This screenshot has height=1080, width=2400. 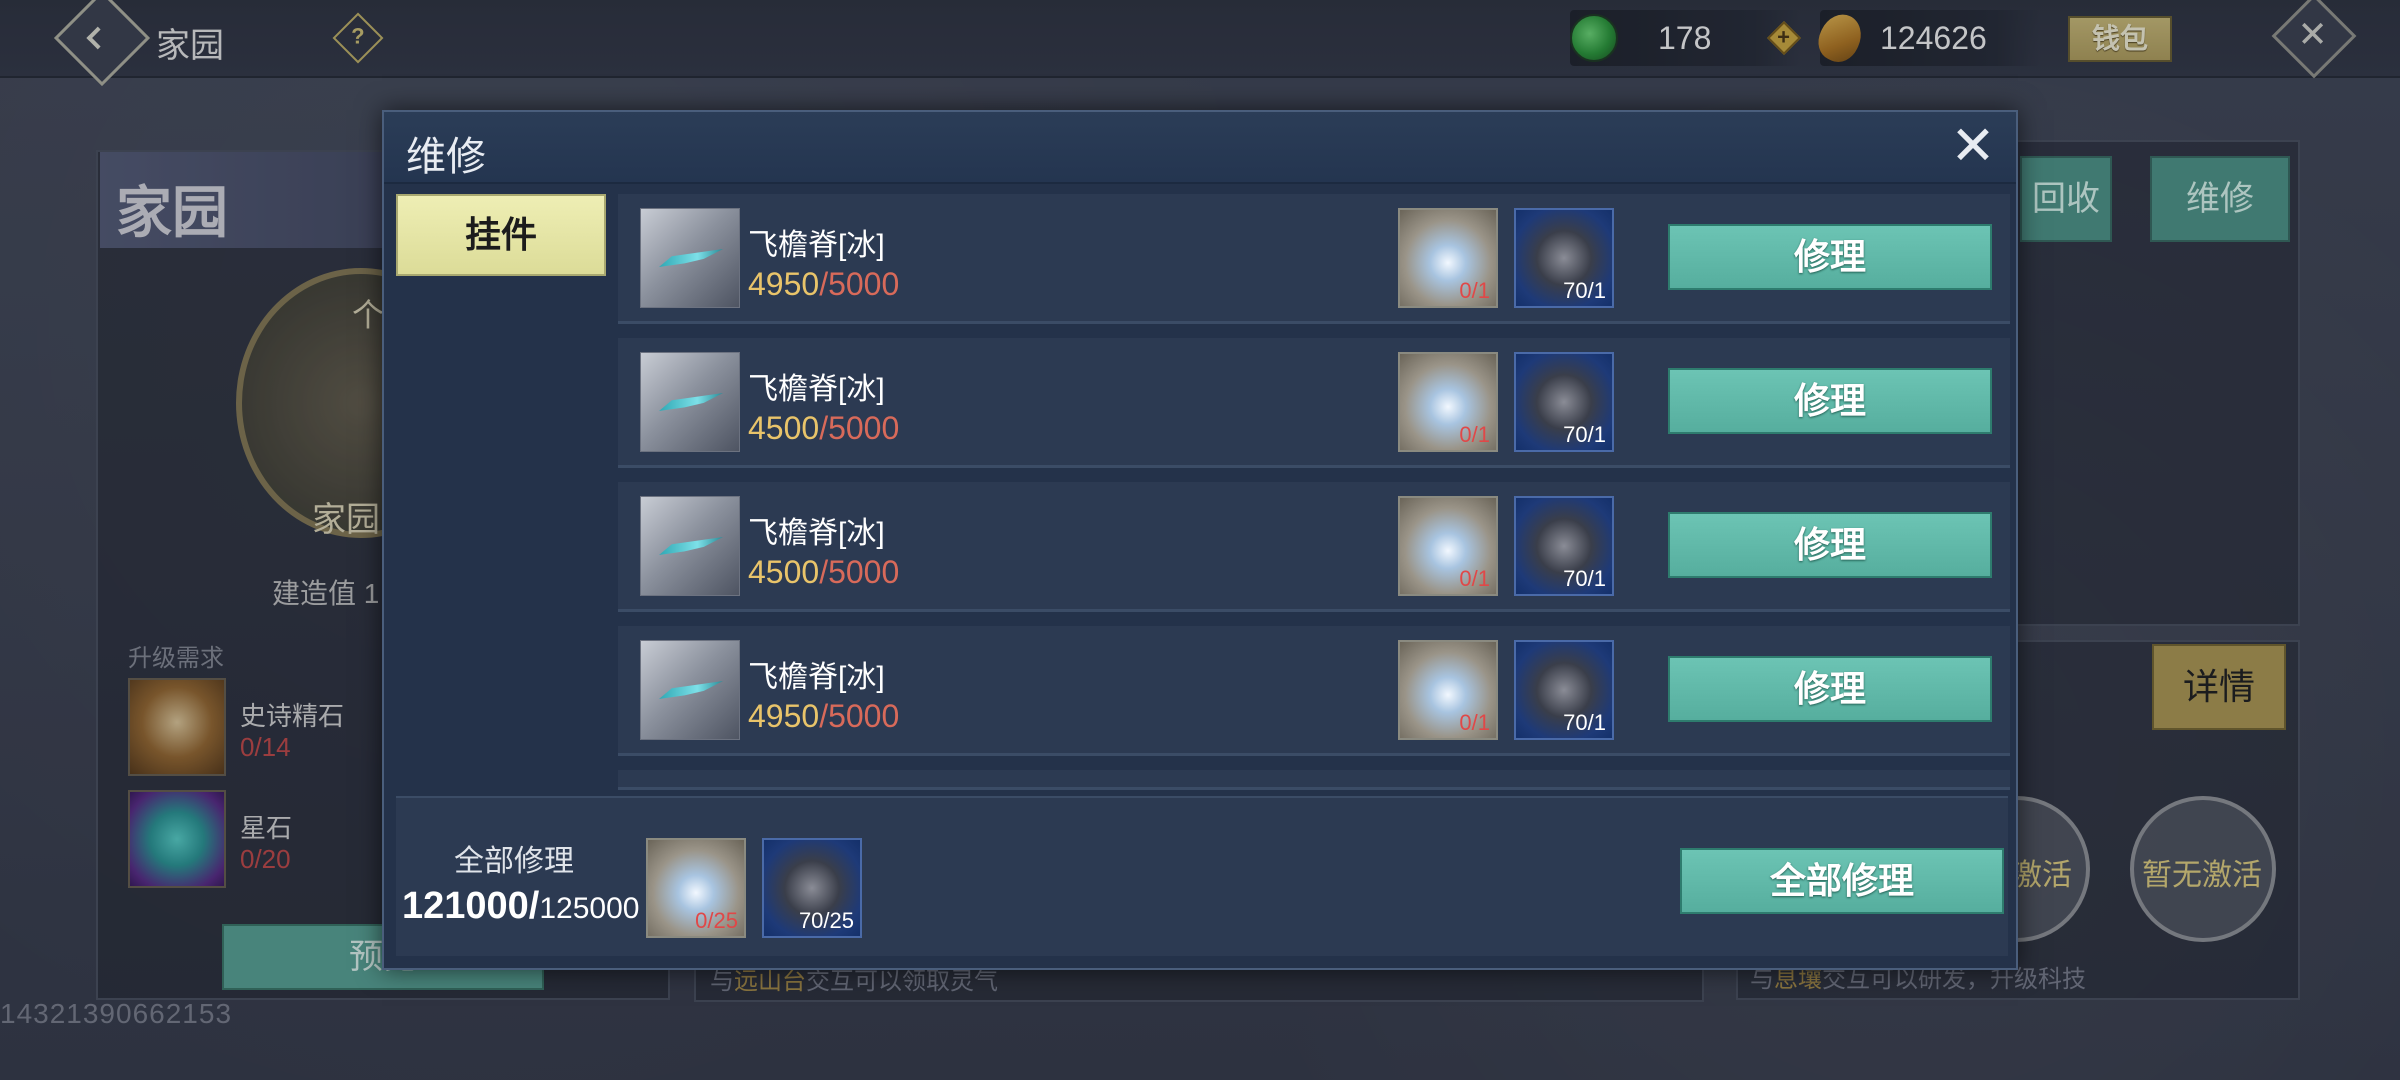 What do you see at coordinates (514, 861) in the screenshot?
I see `repair-all-label: 全部修理` at bounding box center [514, 861].